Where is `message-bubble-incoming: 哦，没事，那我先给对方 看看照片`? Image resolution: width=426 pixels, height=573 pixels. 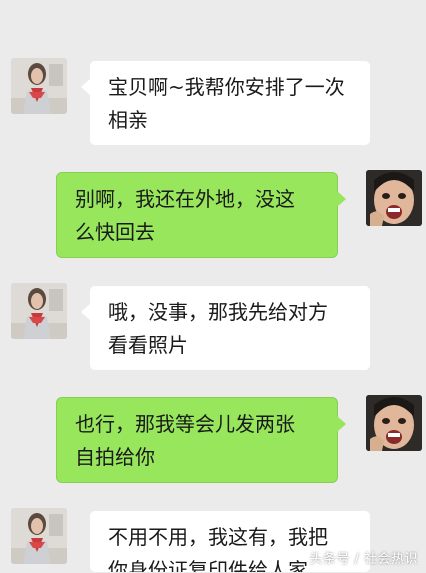
message-bubble-incoming: 哦，没事，那我先给对方 看看照片 is located at coordinates (226, 328).